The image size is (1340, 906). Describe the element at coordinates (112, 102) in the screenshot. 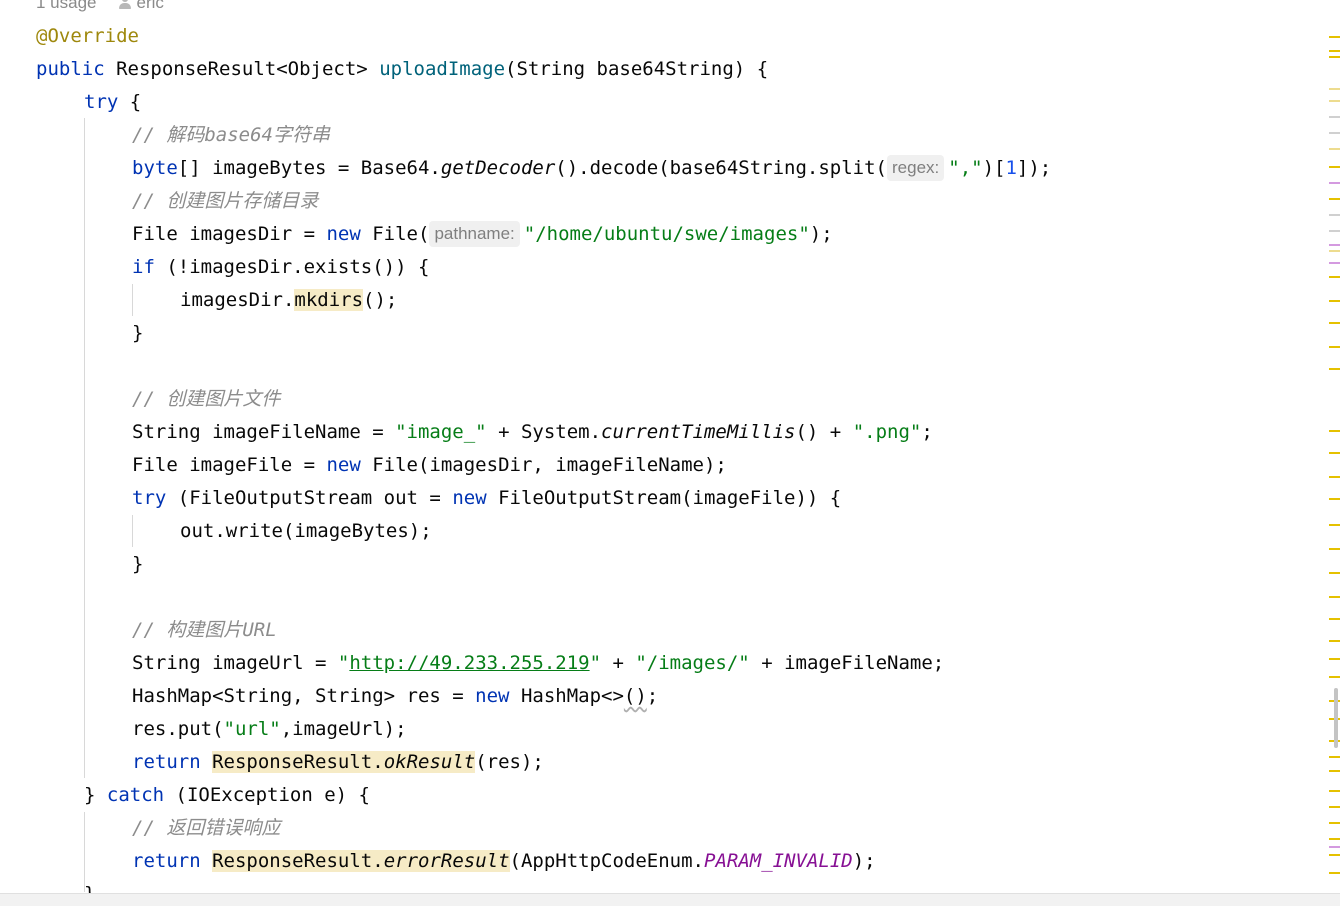

I see `code-line-3: try {` at that location.